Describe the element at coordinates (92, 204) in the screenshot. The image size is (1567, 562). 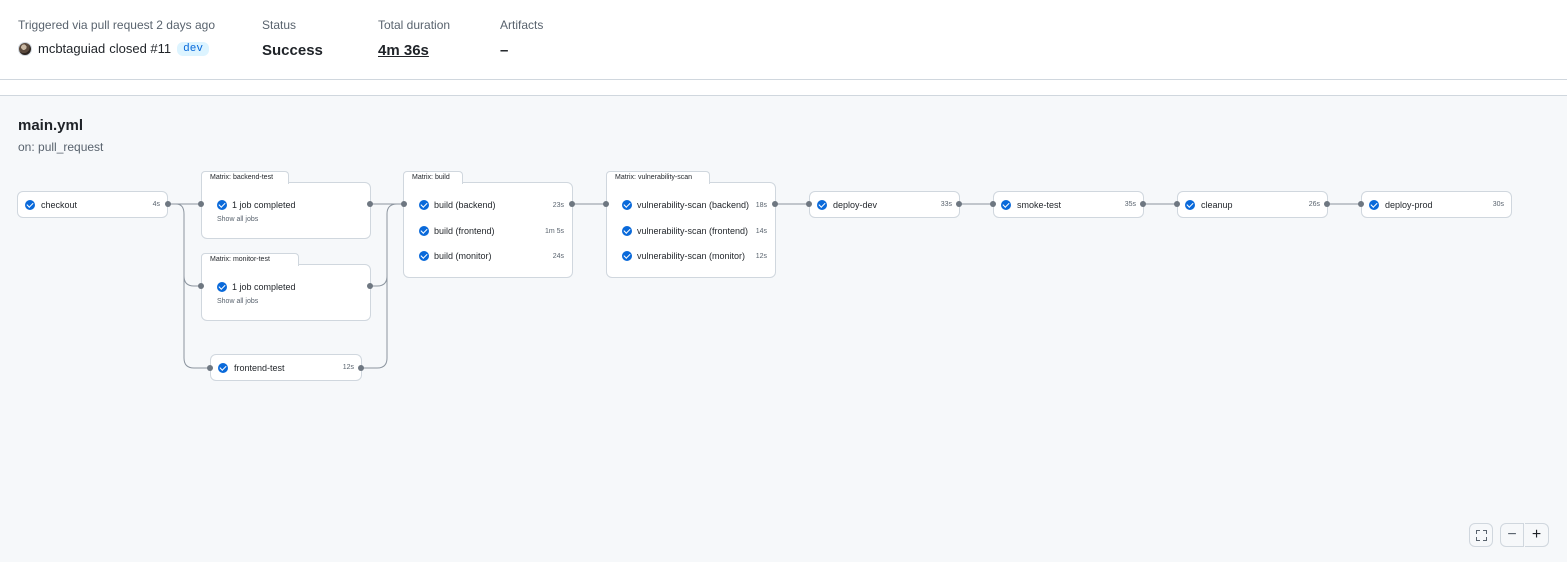
I see `job-checkout: checkout 4s` at that location.